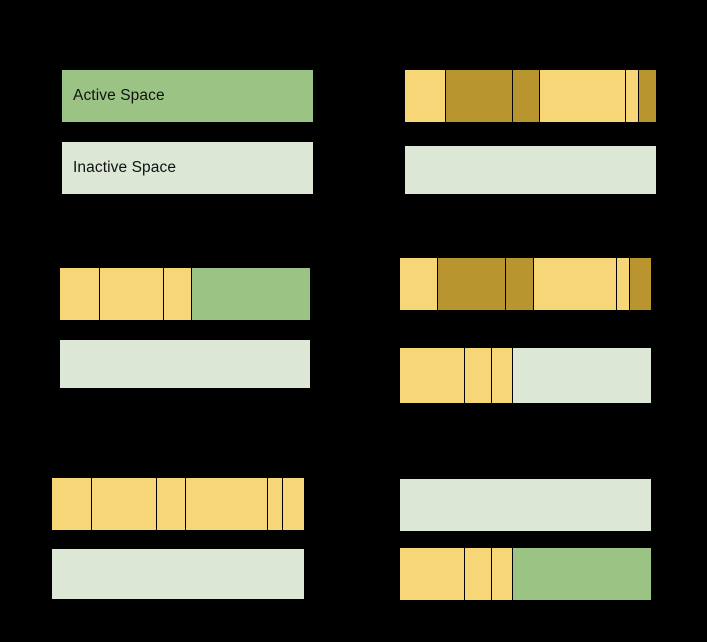 This screenshot has height=642, width=707. I want to click on legend-label-active-space: Active Space, so click(119, 95).